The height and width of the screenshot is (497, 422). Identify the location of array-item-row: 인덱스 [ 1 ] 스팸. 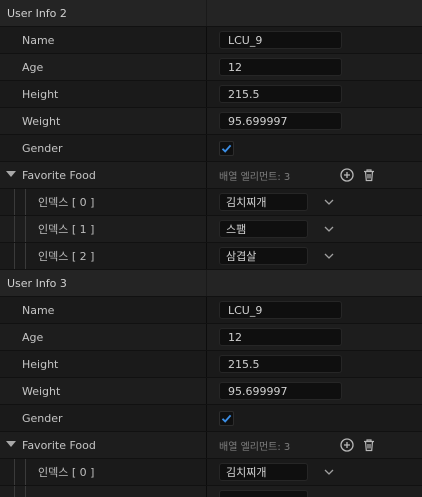
(211, 229).